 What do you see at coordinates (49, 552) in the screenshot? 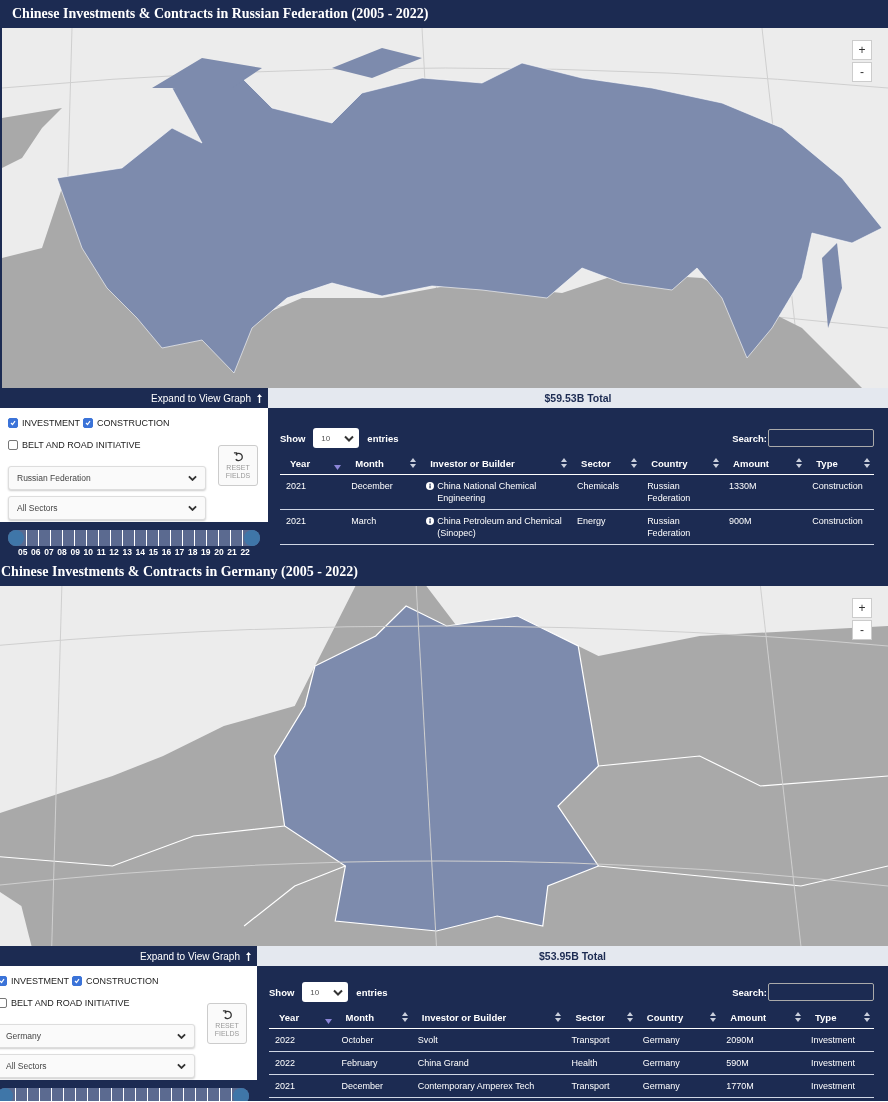
I see `year-tick-label: 07` at bounding box center [49, 552].